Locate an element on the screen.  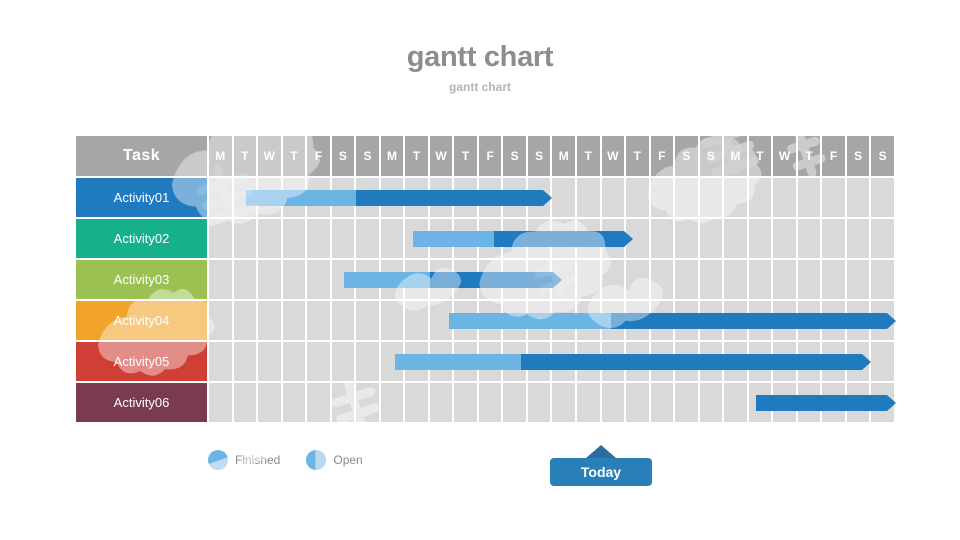
table-row: Activity03 is located at coordinates (486, 280).